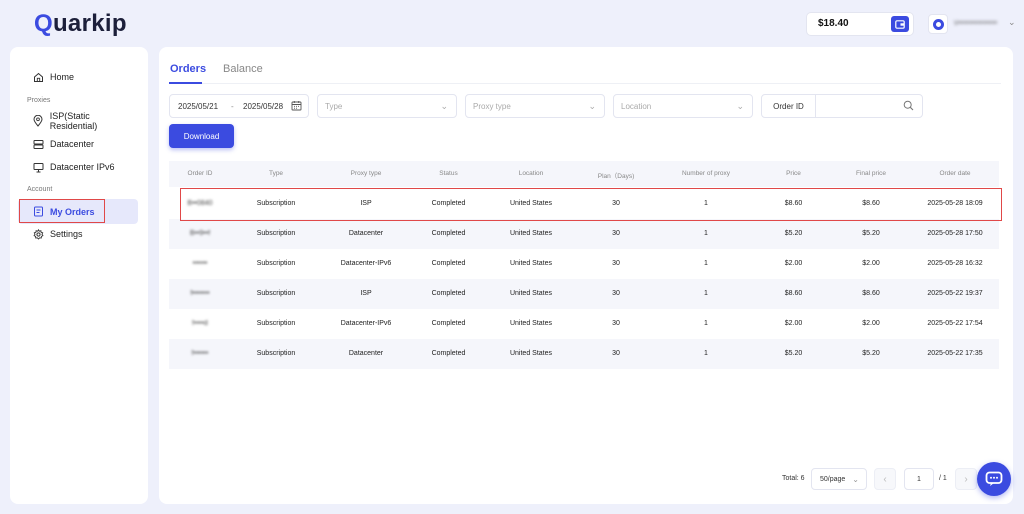 This screenshot has width=1024, height=514. Describe the element at coordinates (263, 106) in the screenshot. I see `date-end: 2025/05/28` at that location.